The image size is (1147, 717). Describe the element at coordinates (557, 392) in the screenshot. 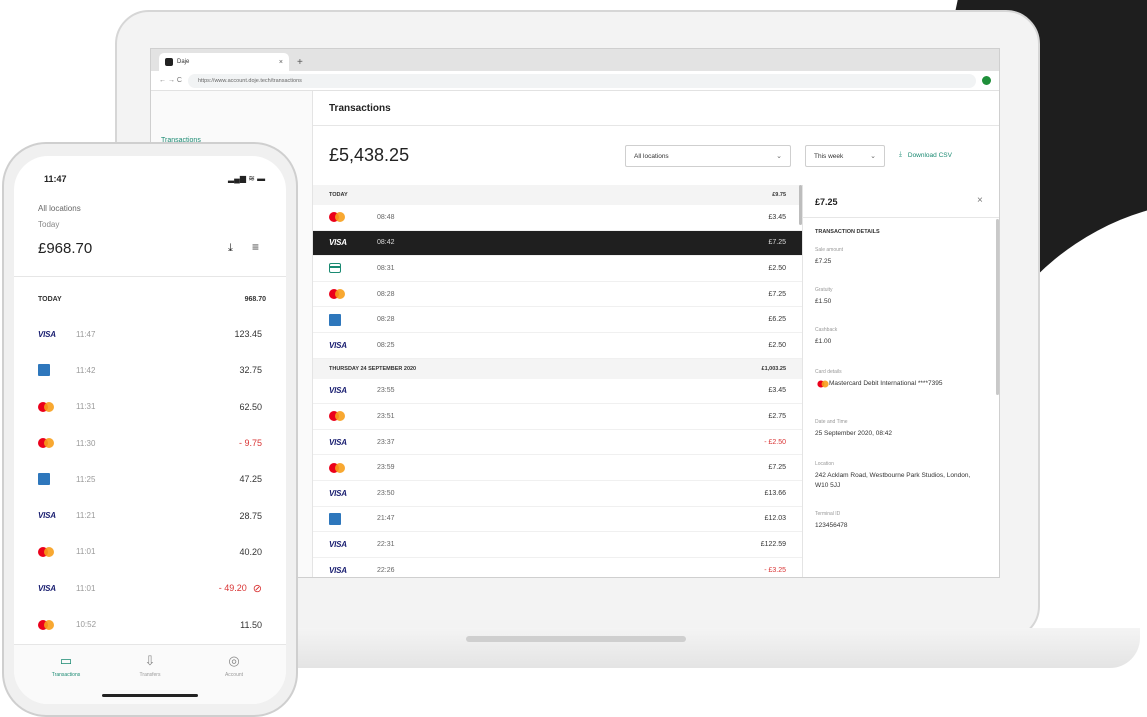

I see `transaction-row: VISA 23:55 £3.45` at that location.